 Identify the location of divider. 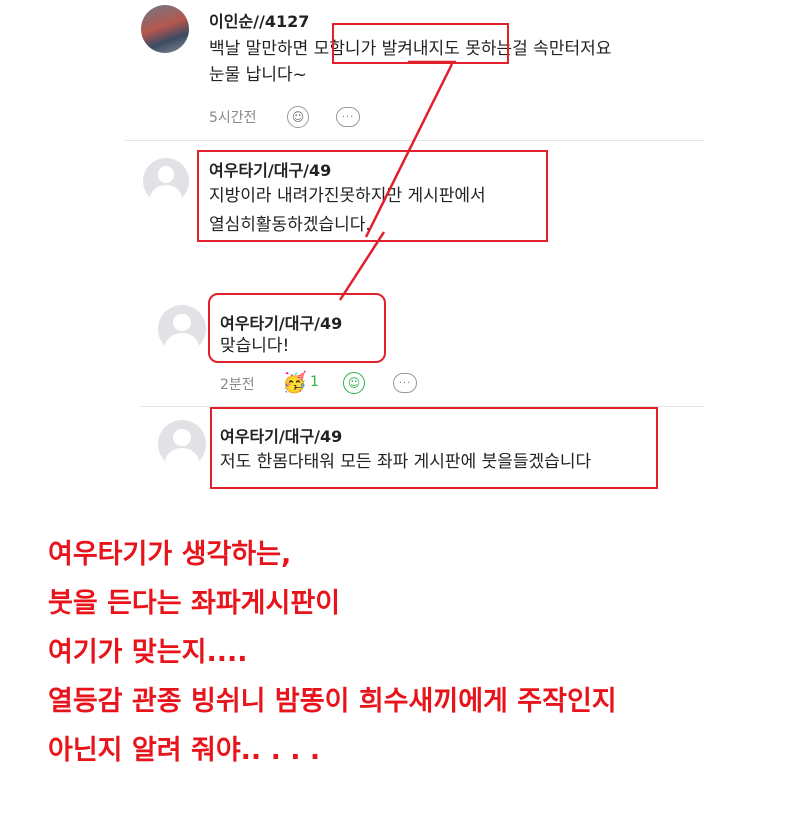
(414, 140).